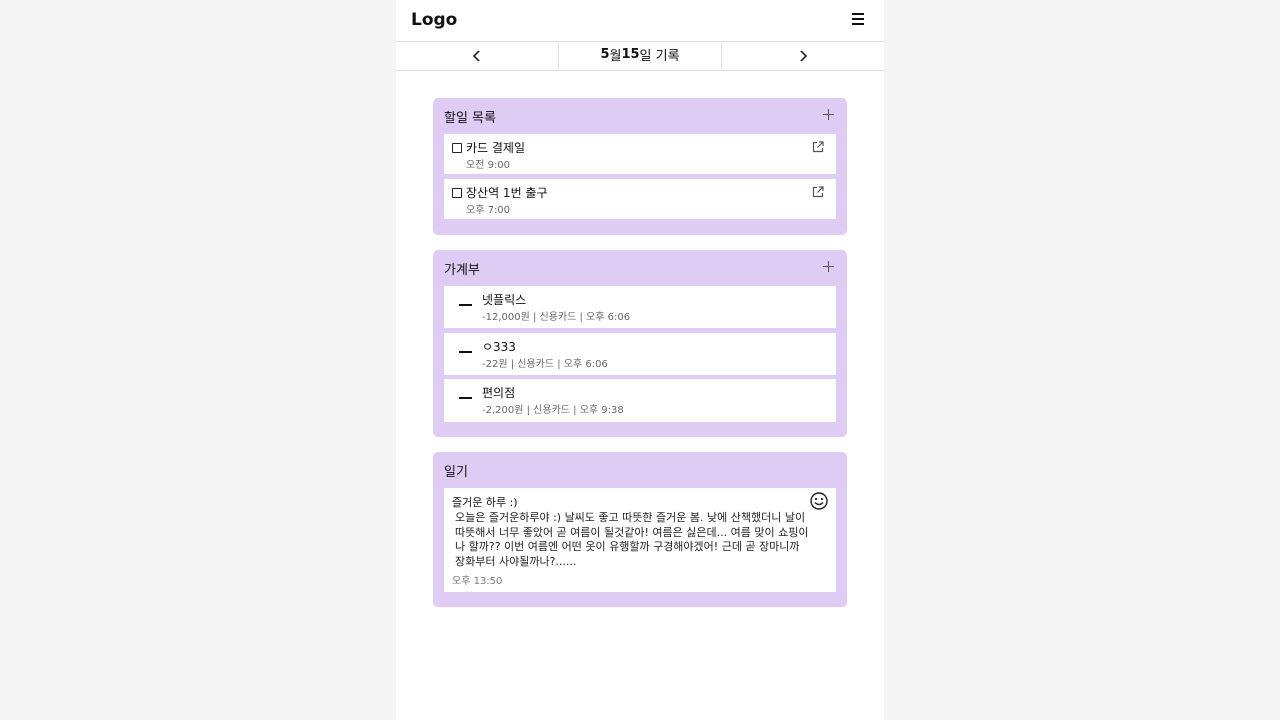 The height and width of the screenshot is (720, 1280). What do you see at coordinates (615, 56) in the screenshot?
I see `date-month-unit: 월` at bounding box center [615, 56].